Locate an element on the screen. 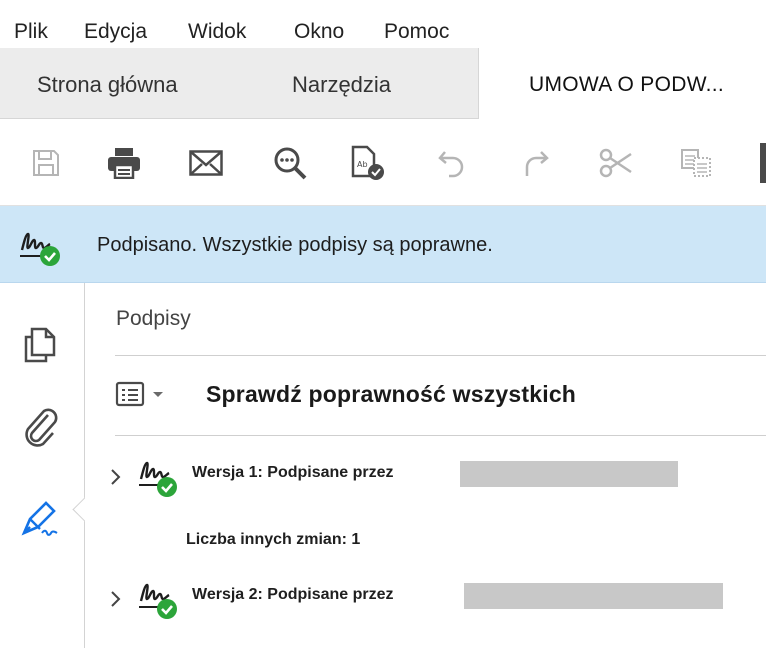  email-icon is located at coordinates (206, 163).